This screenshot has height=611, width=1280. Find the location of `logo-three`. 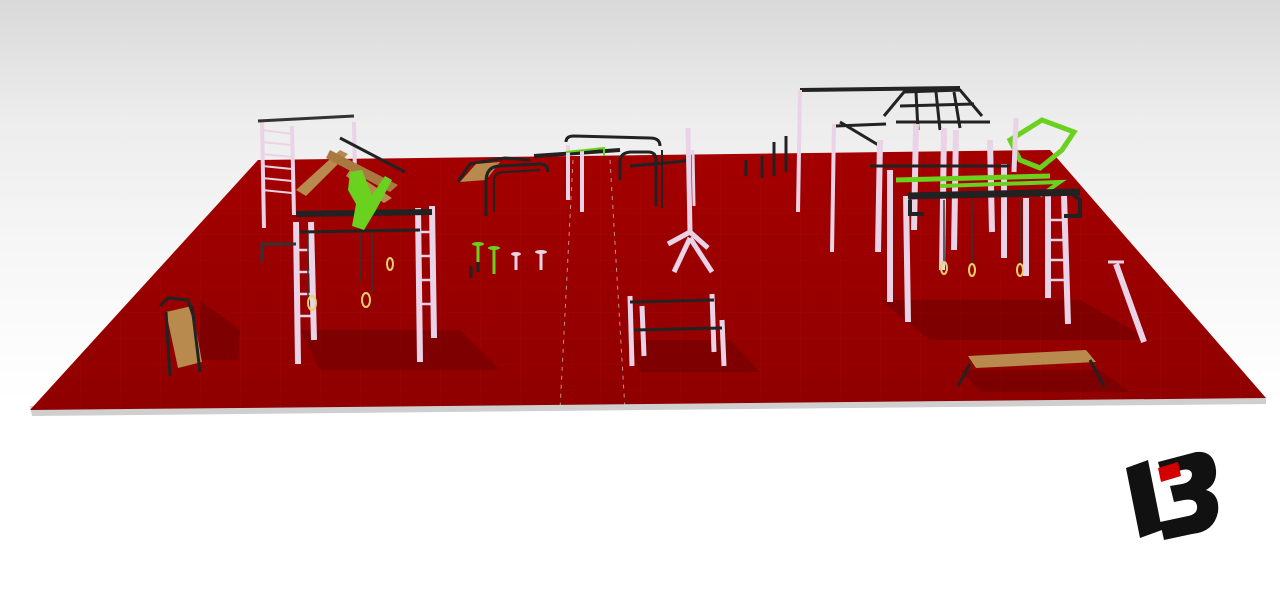

logo-three is located at coordinates (1188, 495).